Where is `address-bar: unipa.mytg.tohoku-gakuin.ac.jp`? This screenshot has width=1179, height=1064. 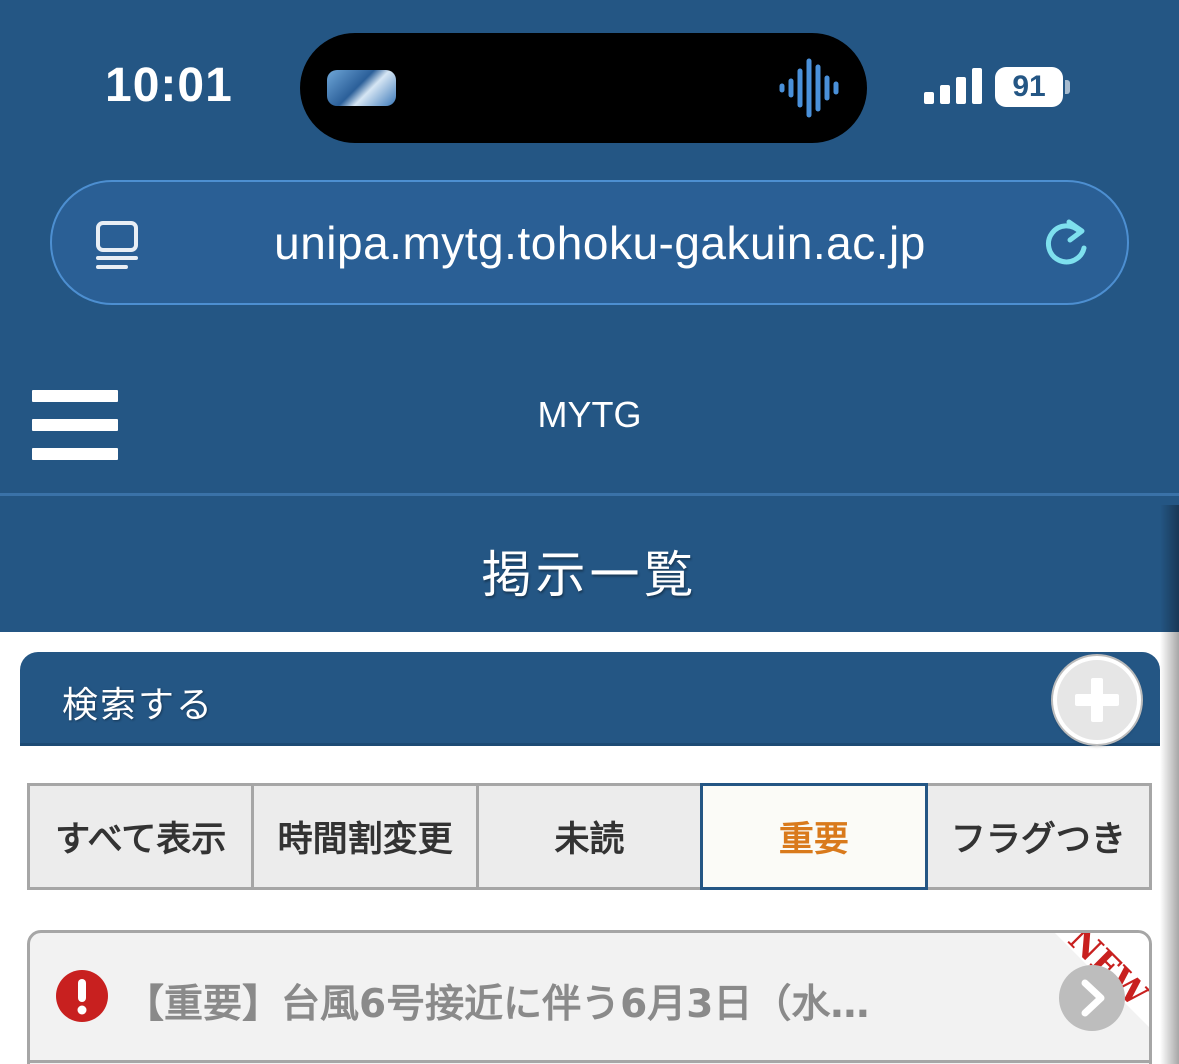
address-bar: unipa.mytg.tohoku-gakuin.ac.jp is located at coordinates (589, 242).